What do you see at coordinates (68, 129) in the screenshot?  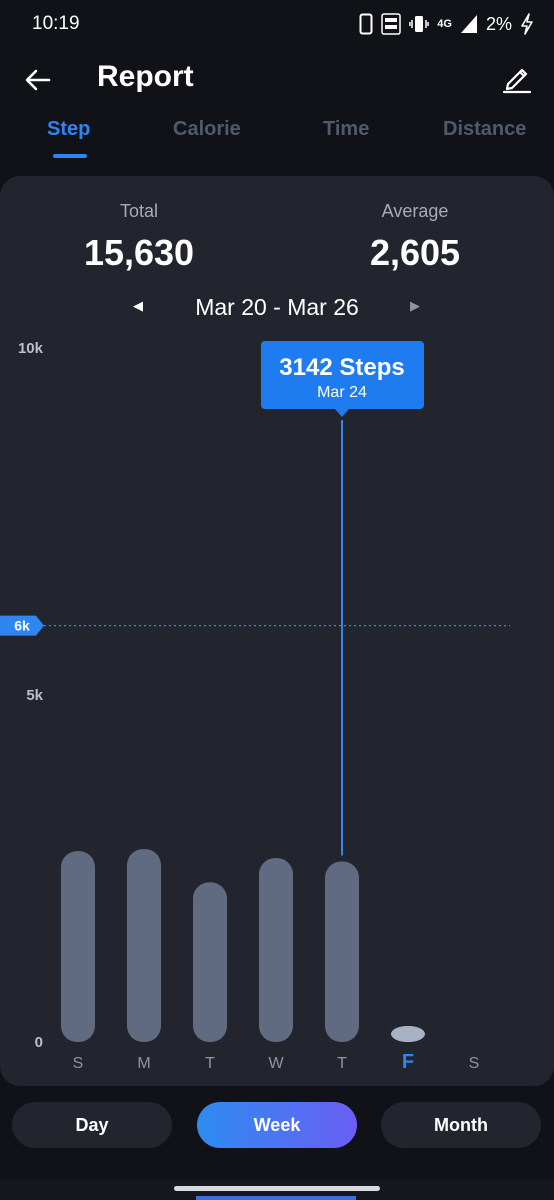 I see `tab-step: Step` at bounding box center [68, 129].